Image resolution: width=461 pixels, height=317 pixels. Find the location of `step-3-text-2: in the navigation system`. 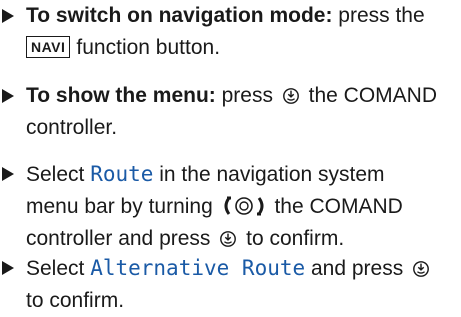

step-3-text-2: in the navigation system is located at coordinates (269, 174).